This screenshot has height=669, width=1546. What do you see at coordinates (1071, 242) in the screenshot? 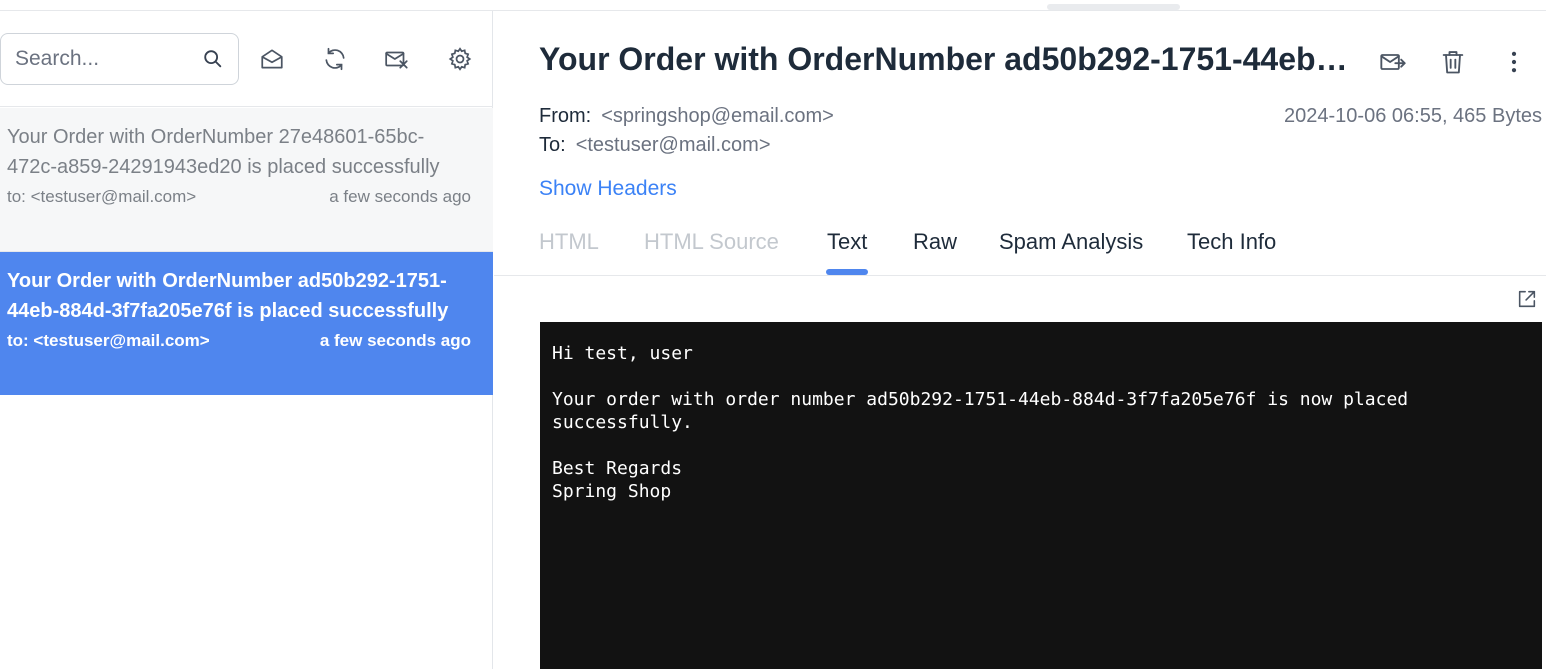
I see `tab-spam-analysis: Spam Analysis` at bounding box center [1071, 242].